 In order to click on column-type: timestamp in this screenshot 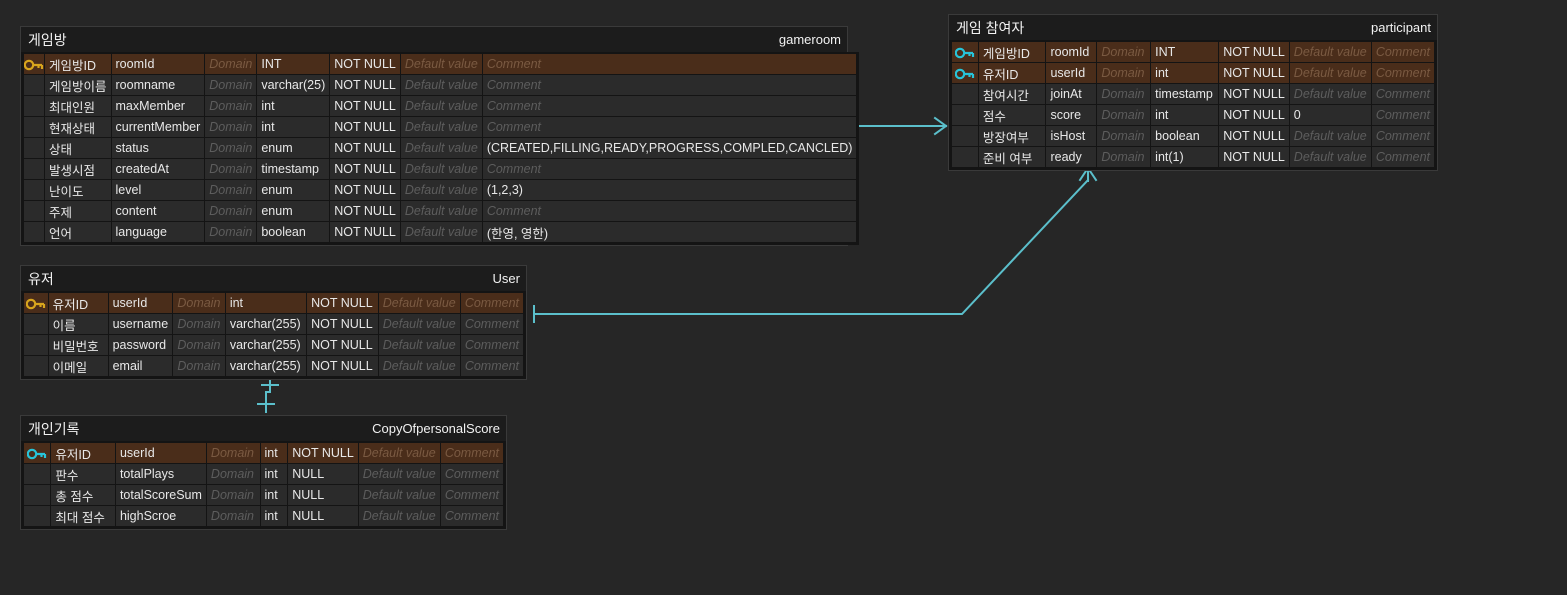, I will do `click(1185, 94)`.